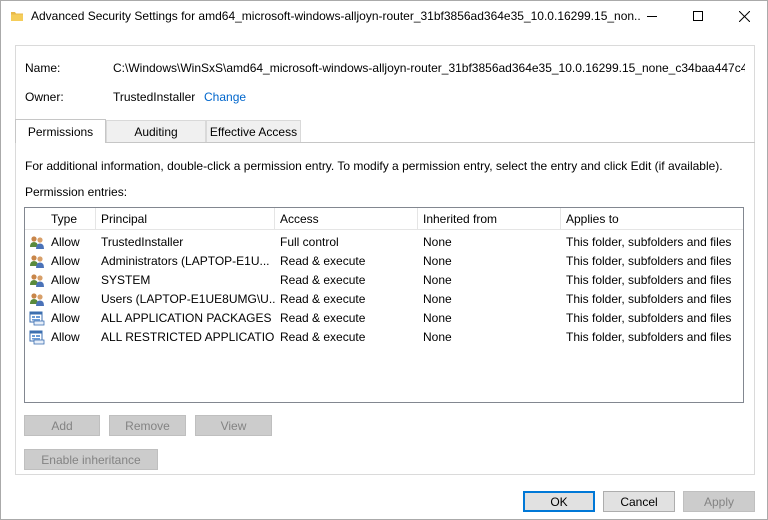 Image resolution: width=768 pixels, height=520 pixels. What do you see at coordinates (124, 219) in the screenshot?
I see `column-header-principal-label: Principal` at bounding box center [124, 219].